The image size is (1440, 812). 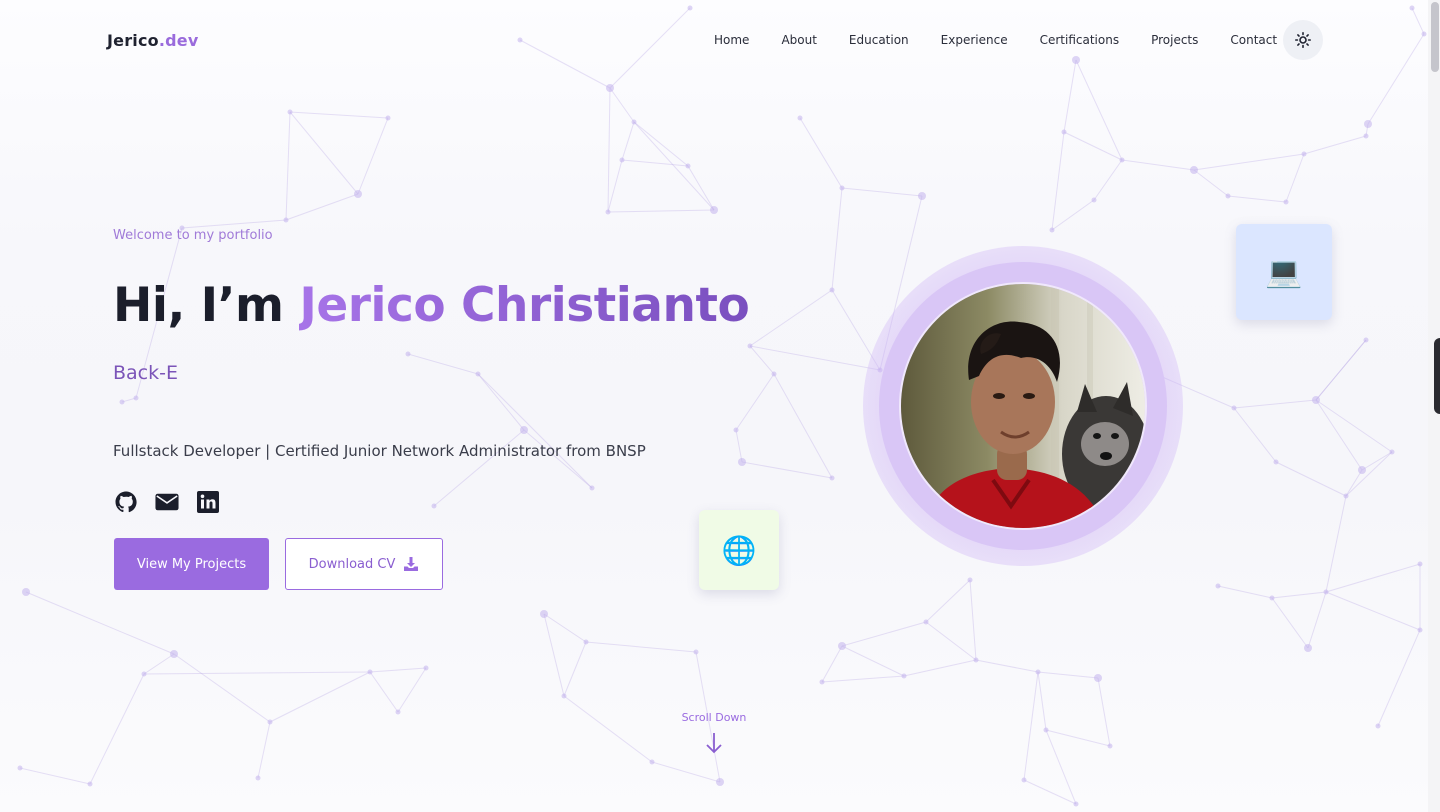 I want to click on nav-link-contact: Contact, so click(x=1253, y=40).